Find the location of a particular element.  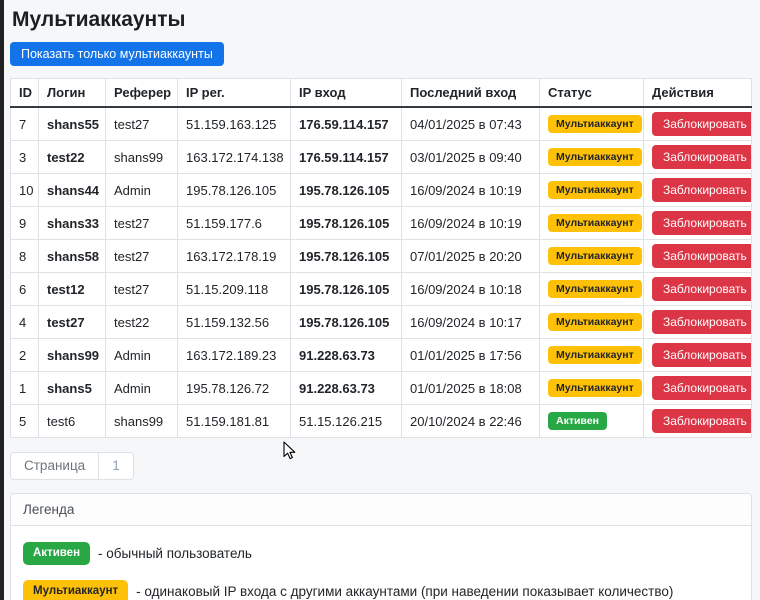

last-login-cell: 04/01/2025 в 07:43 is located at coordinates (470, 123).